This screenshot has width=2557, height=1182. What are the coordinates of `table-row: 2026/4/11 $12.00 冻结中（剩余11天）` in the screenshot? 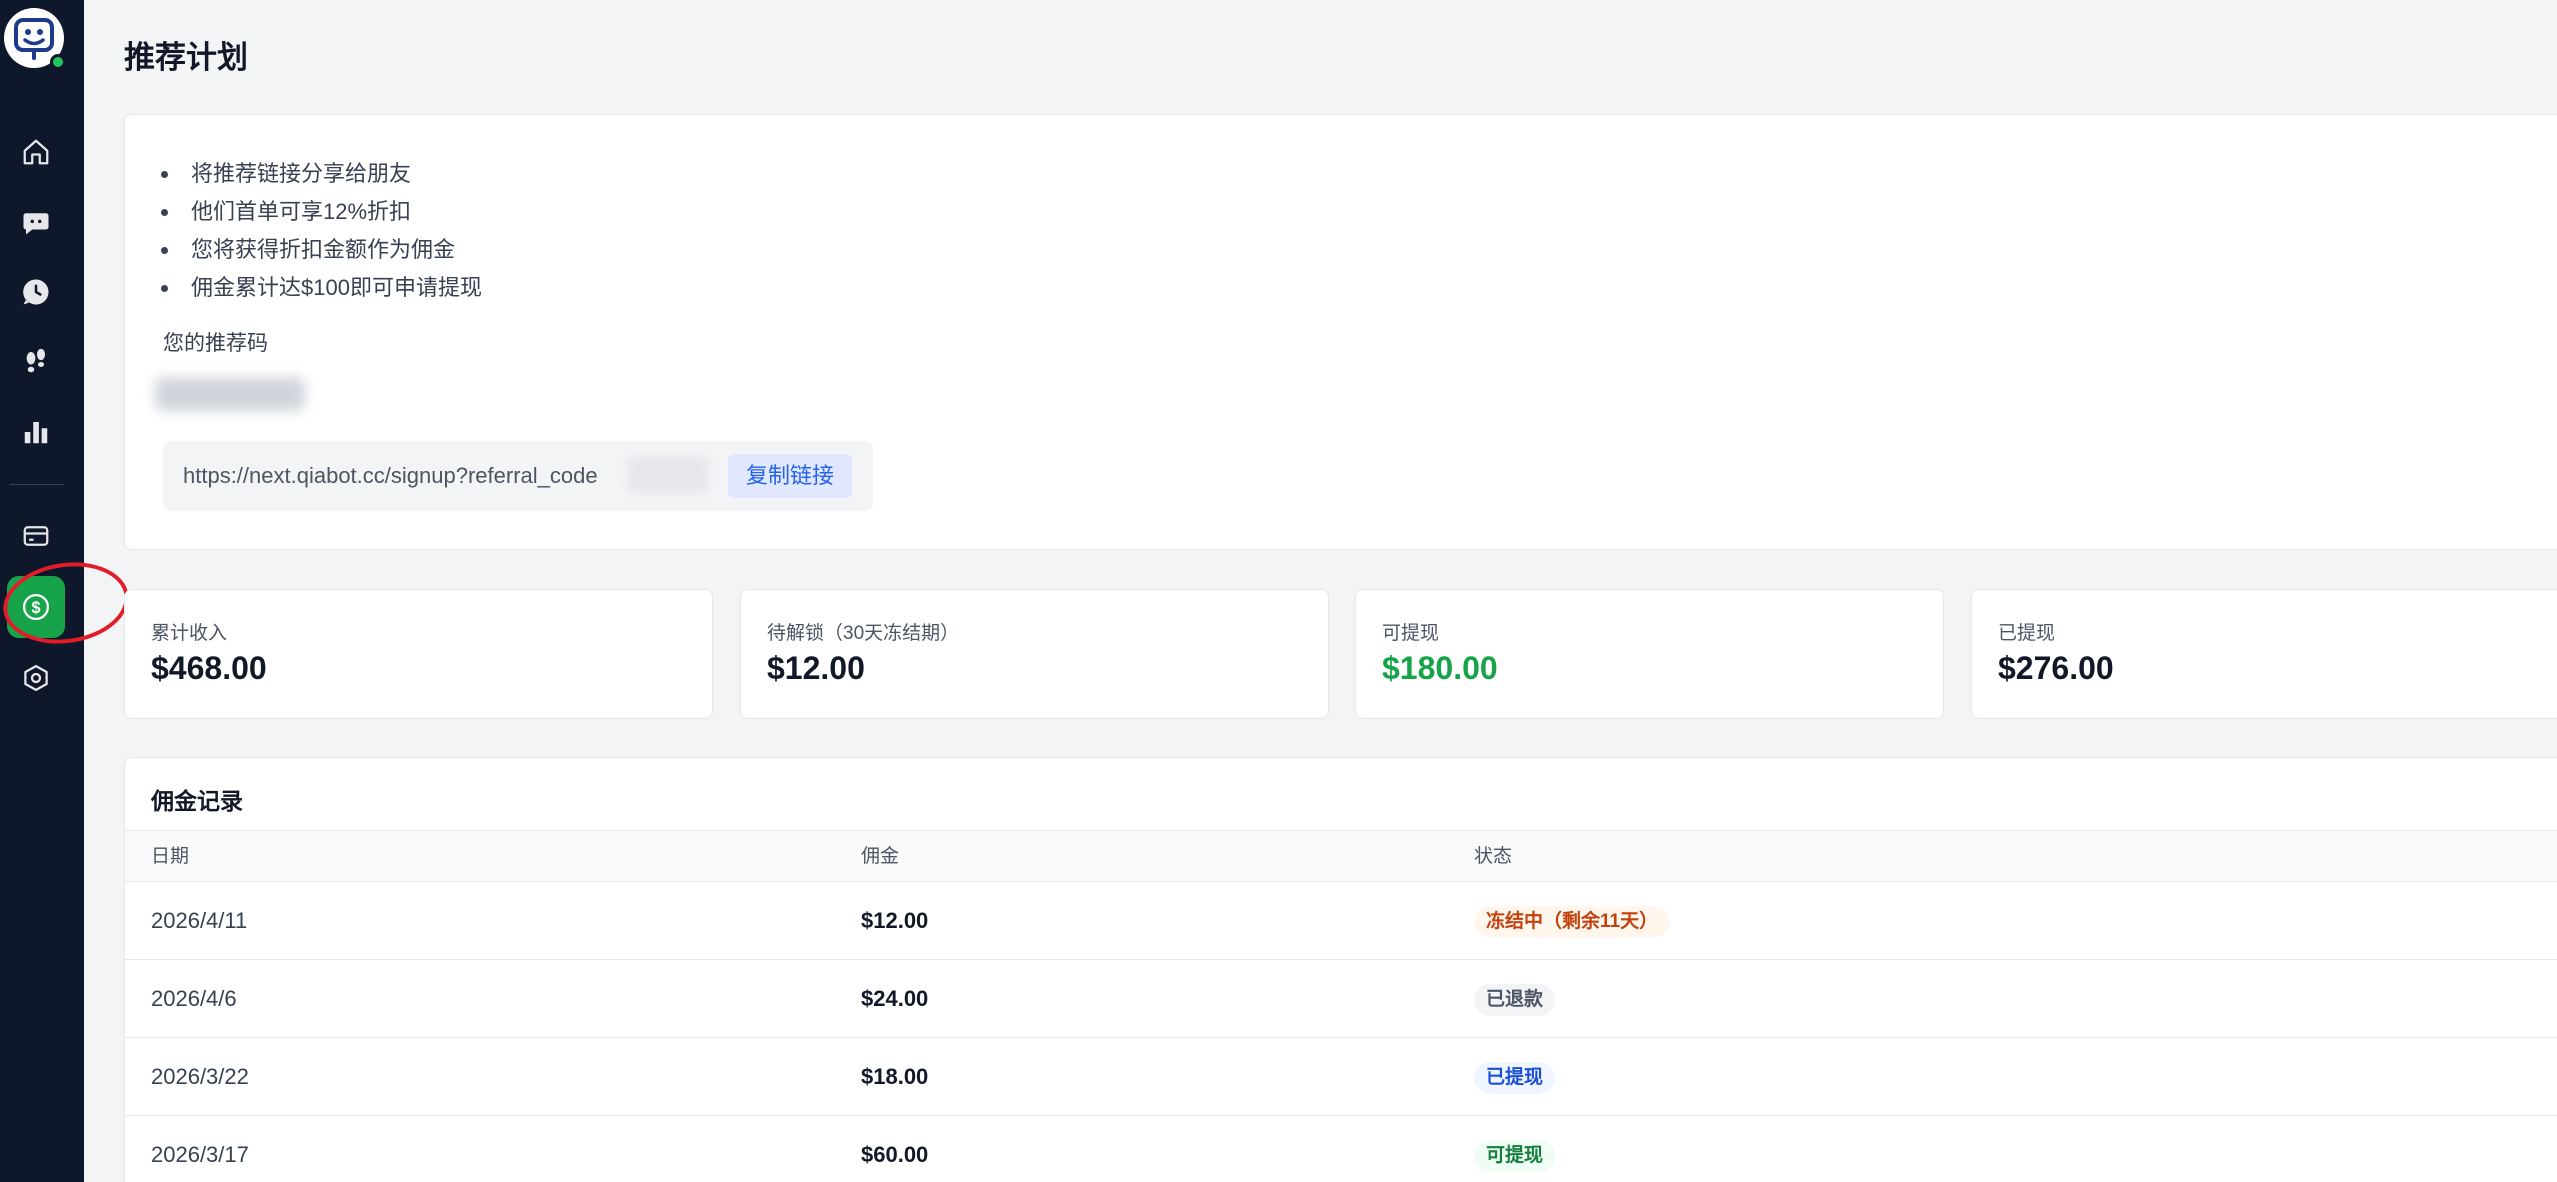 It's located at (1341, 921).